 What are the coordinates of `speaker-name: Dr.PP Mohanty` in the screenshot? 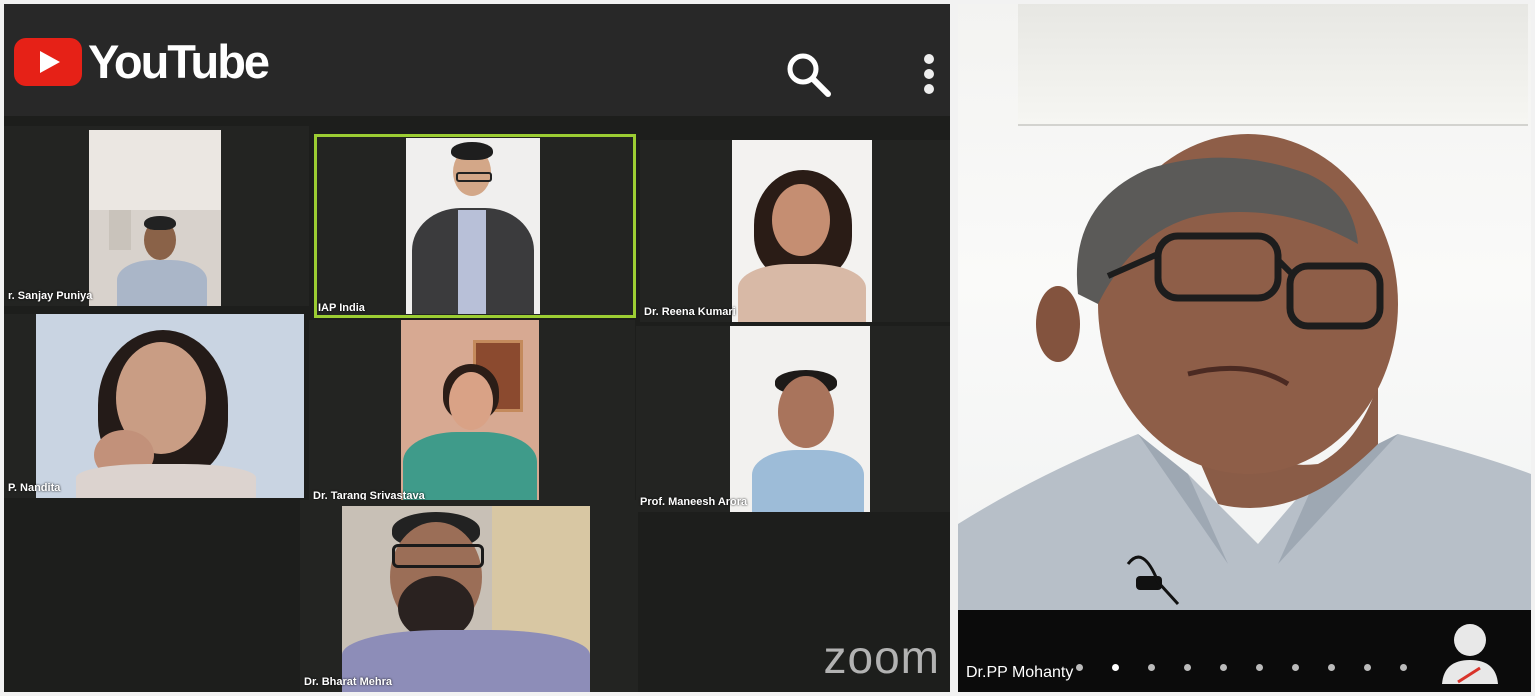 It's located at (1020, 672).